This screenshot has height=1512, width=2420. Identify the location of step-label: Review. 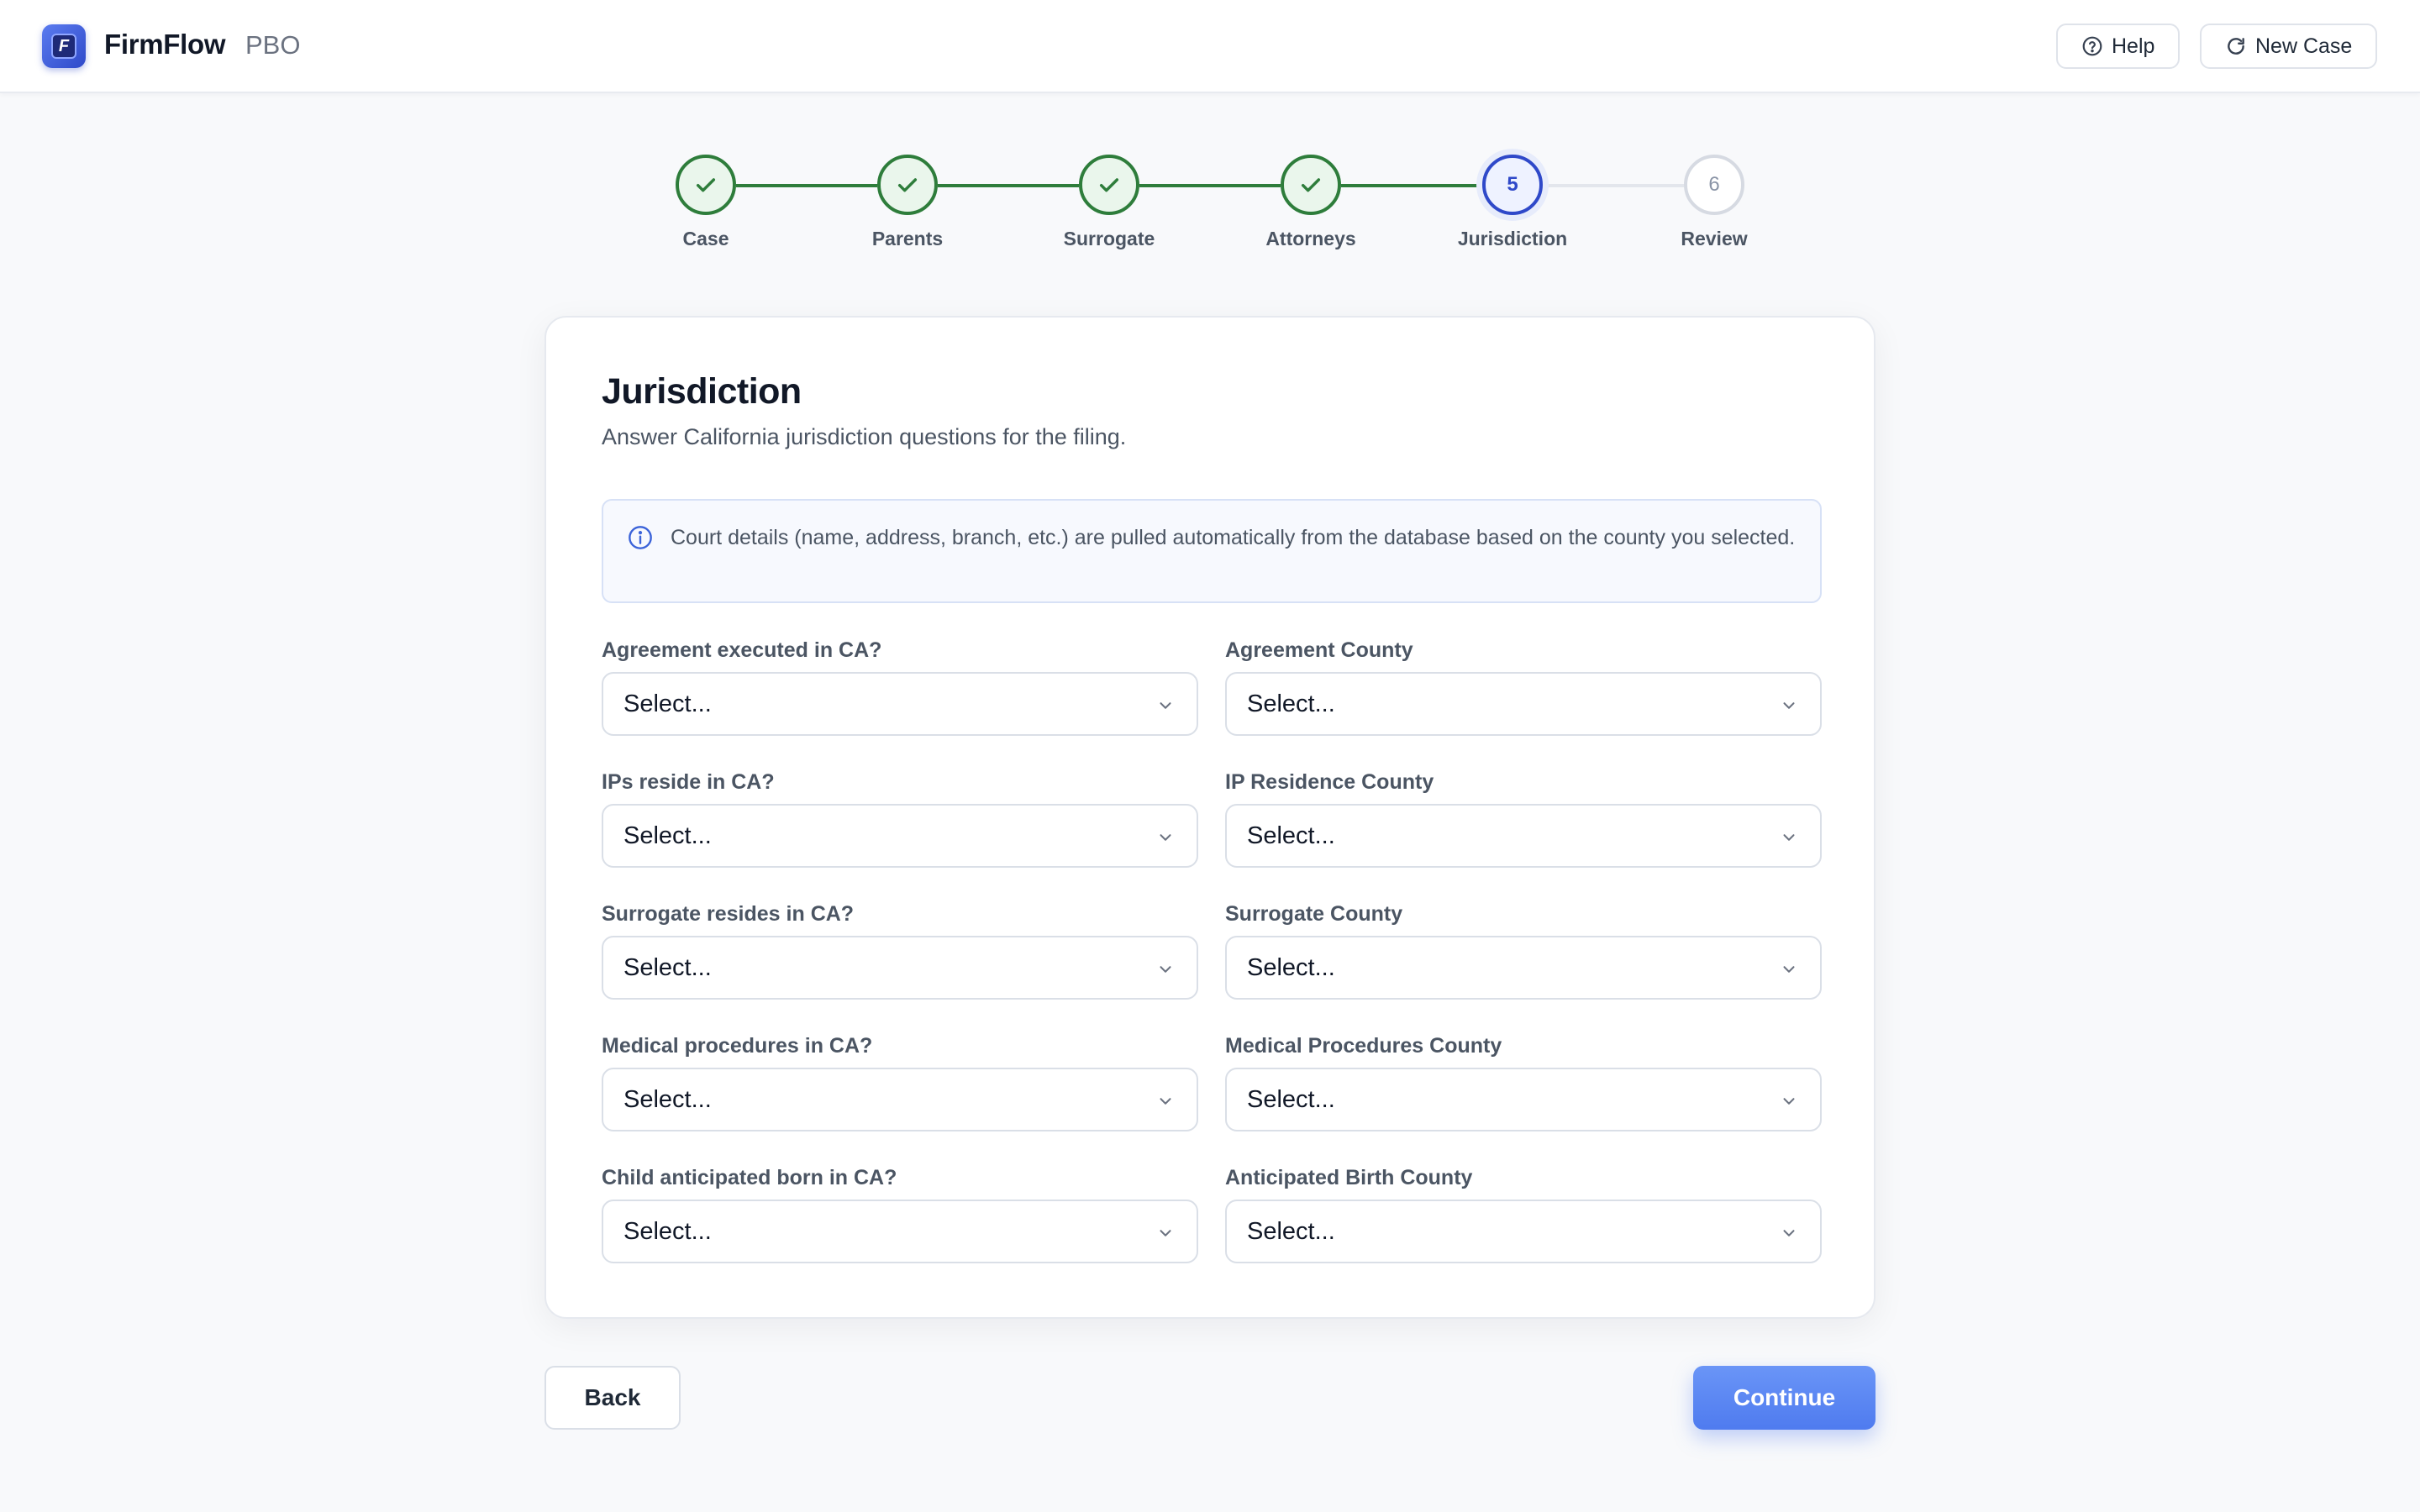
(1714, 238).